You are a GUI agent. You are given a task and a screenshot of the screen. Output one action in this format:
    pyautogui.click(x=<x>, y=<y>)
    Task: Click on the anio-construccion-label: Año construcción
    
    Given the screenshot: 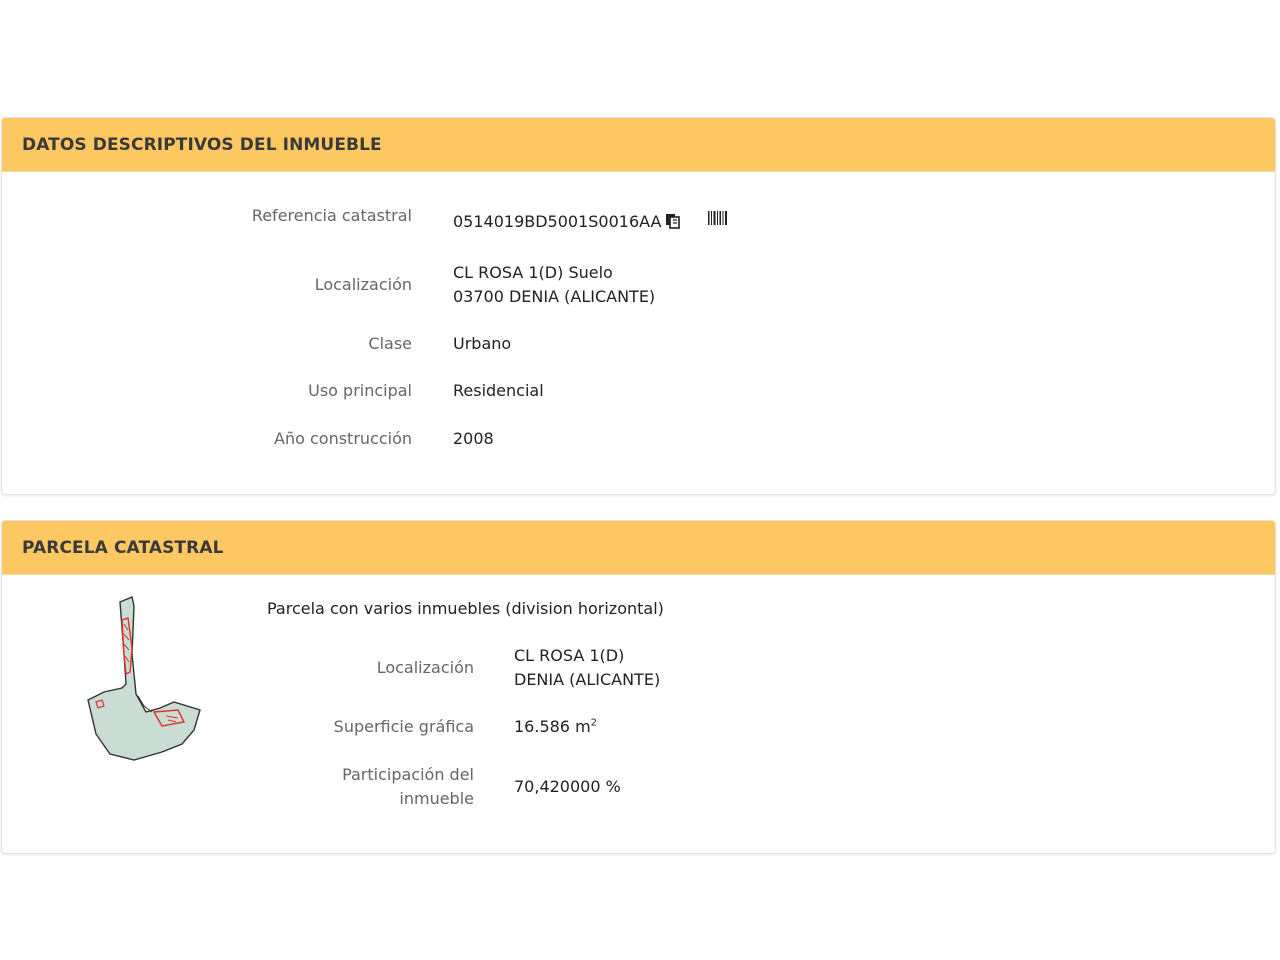 What is the action you would take?
    pyautogui.click(x=343, y=438)
    